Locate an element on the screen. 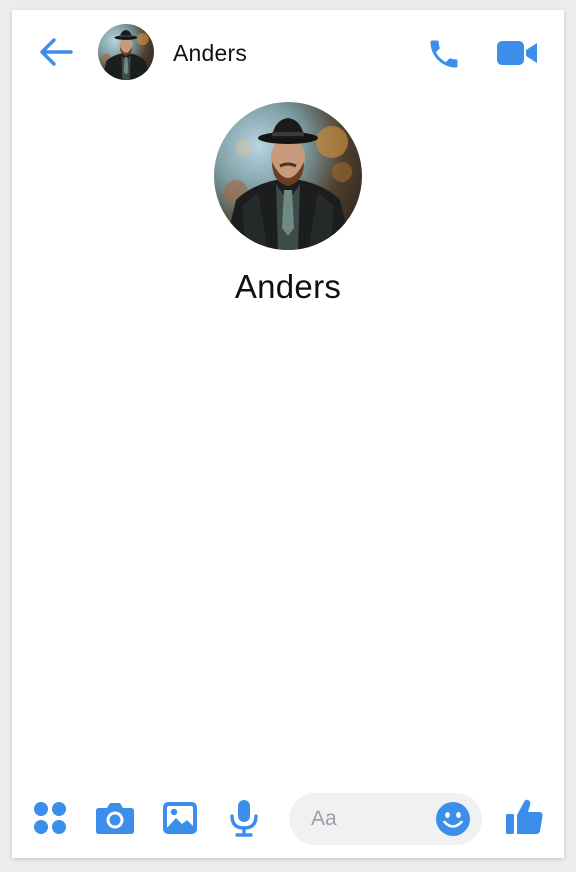 The image size is (576, 872). emoji-button is located at coordinates (453, 819).